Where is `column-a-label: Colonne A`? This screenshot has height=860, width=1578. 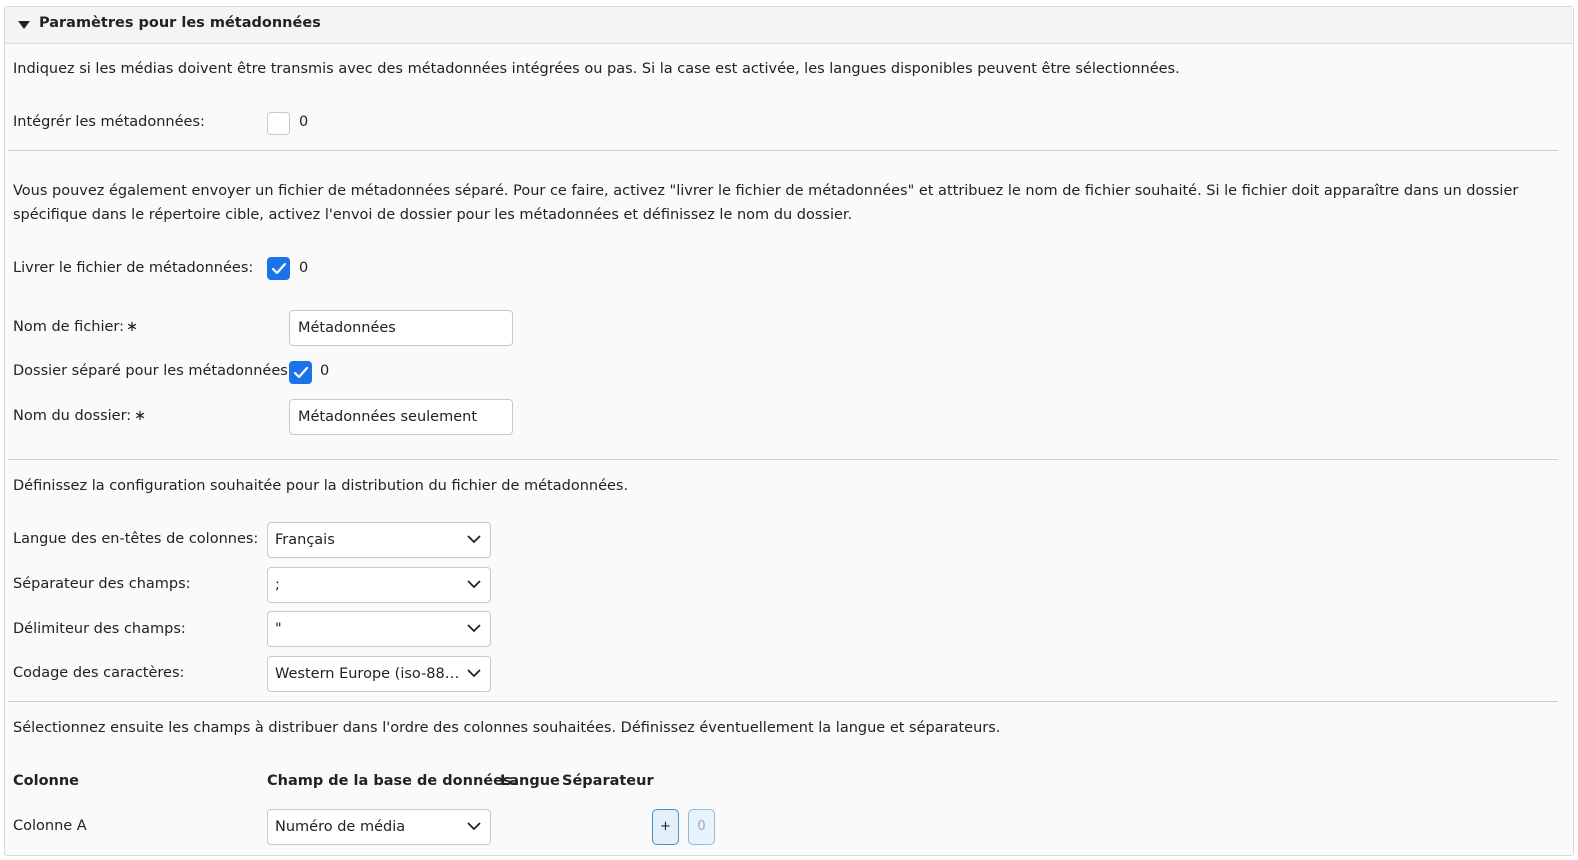 column-a-label: Colonne A is located at coordinates (50, 826).